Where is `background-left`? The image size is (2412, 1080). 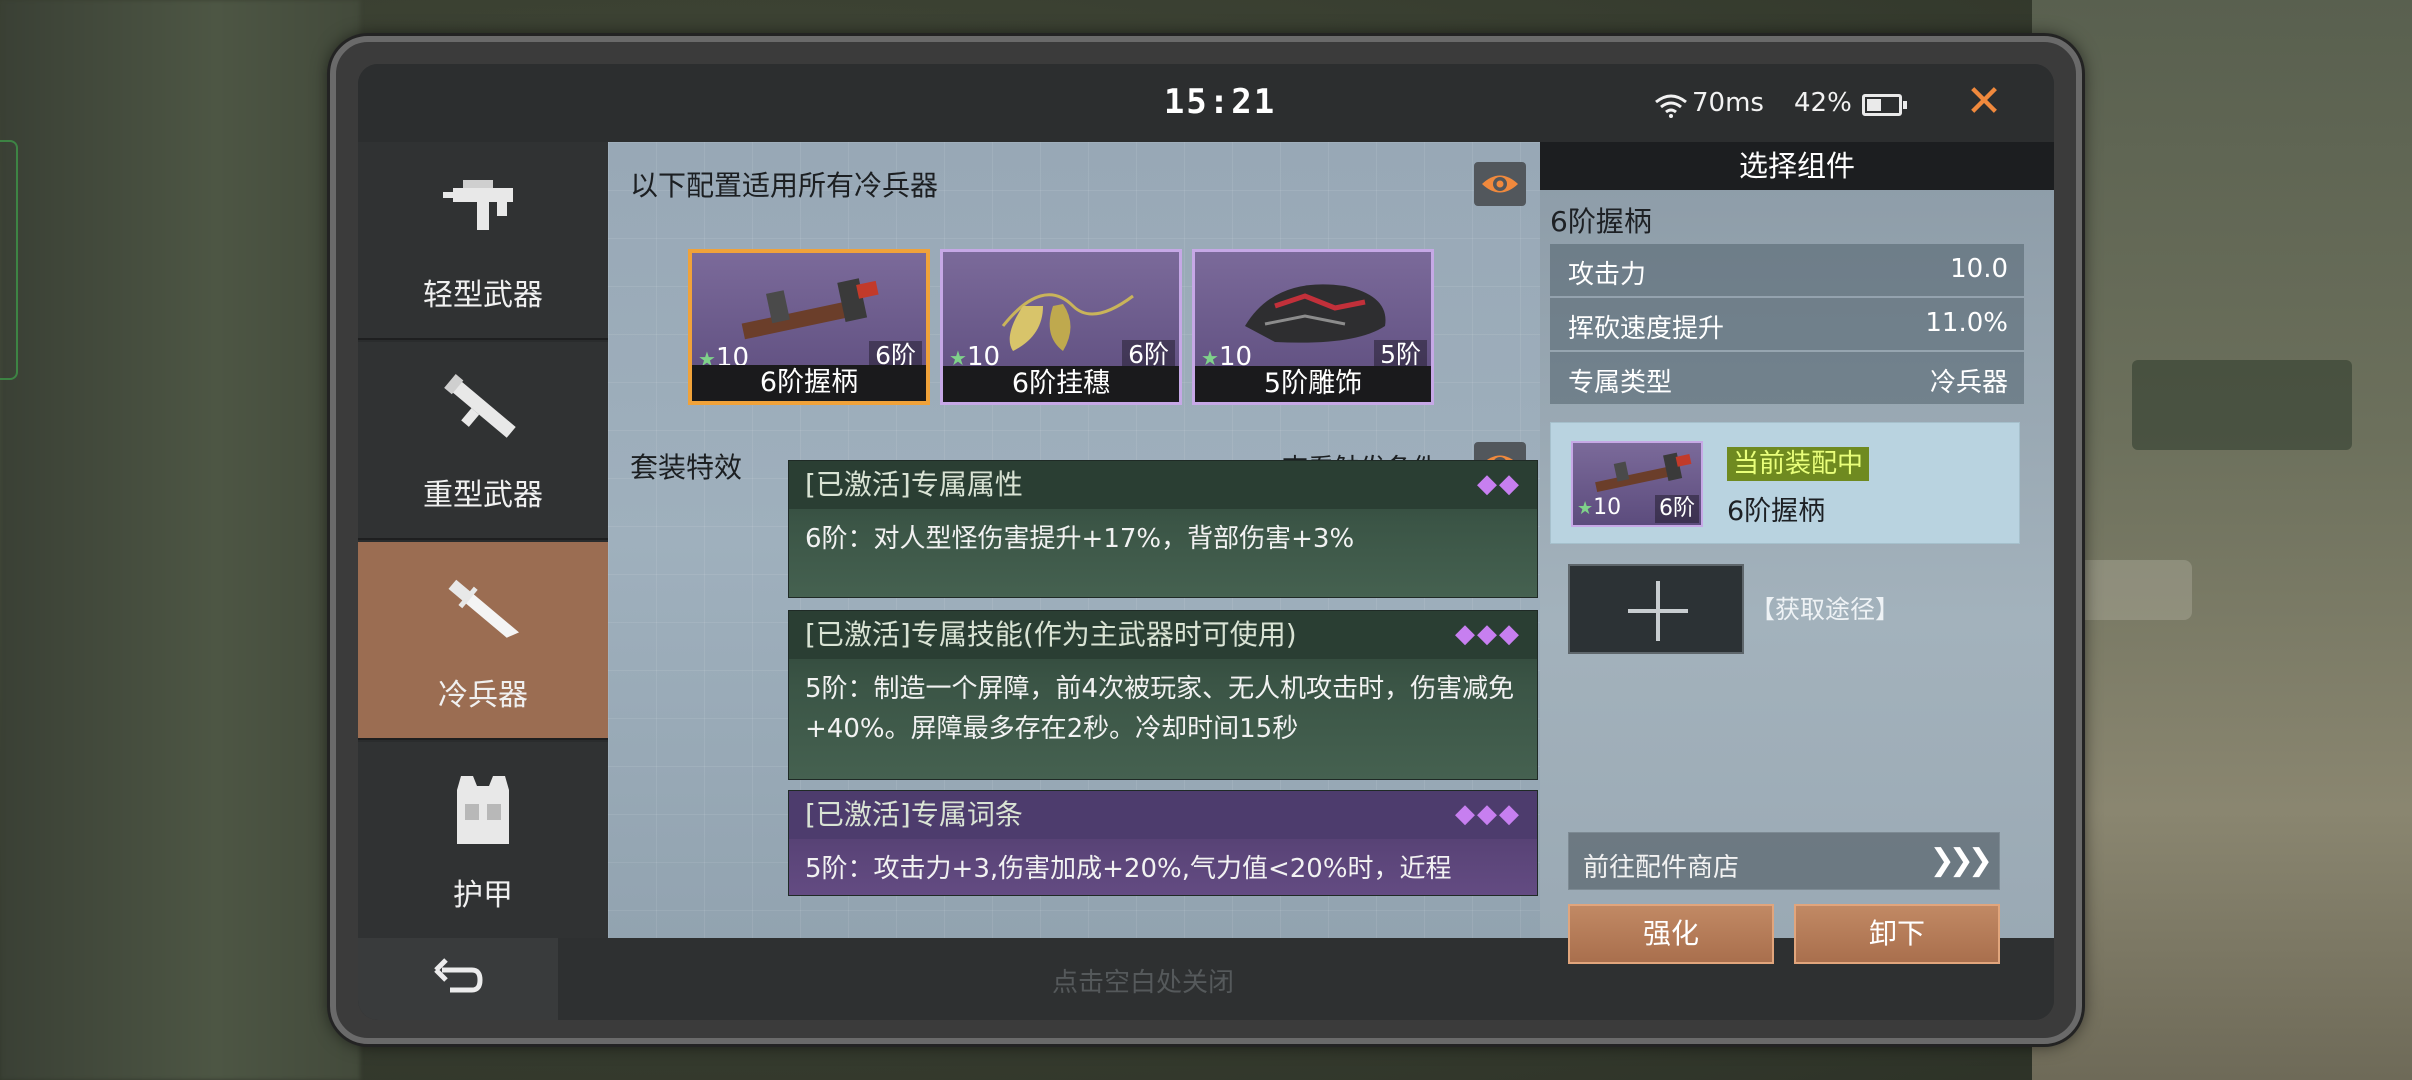 background-left is located at coordinates (180, 540).